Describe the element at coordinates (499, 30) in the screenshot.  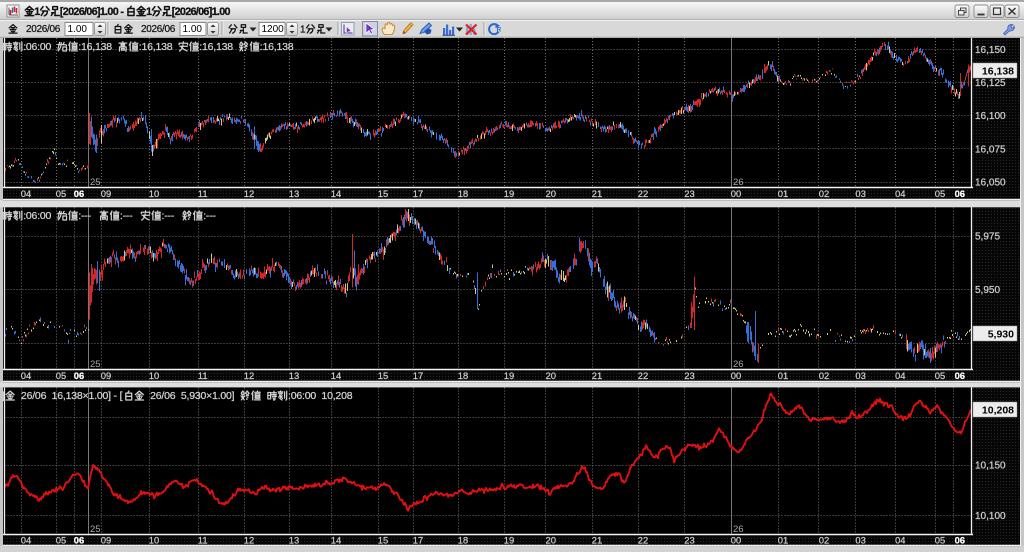
I see `svg-text: R` at that location.